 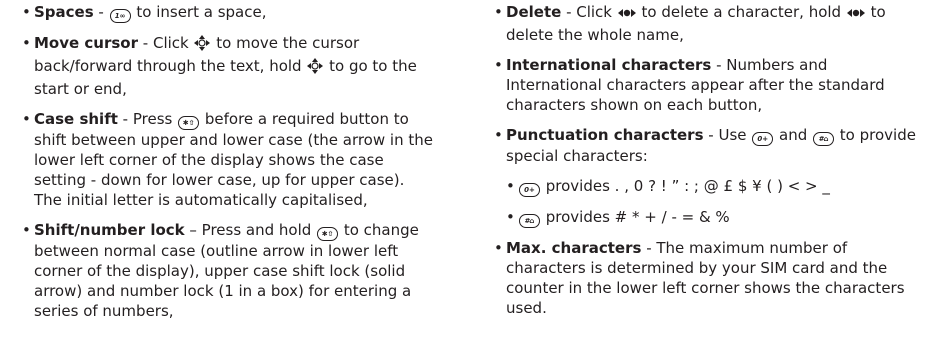 What do you see at coordinates (727, 135) in the screenshot?
I see `separator: - Use` at bounding box center [727, 135].